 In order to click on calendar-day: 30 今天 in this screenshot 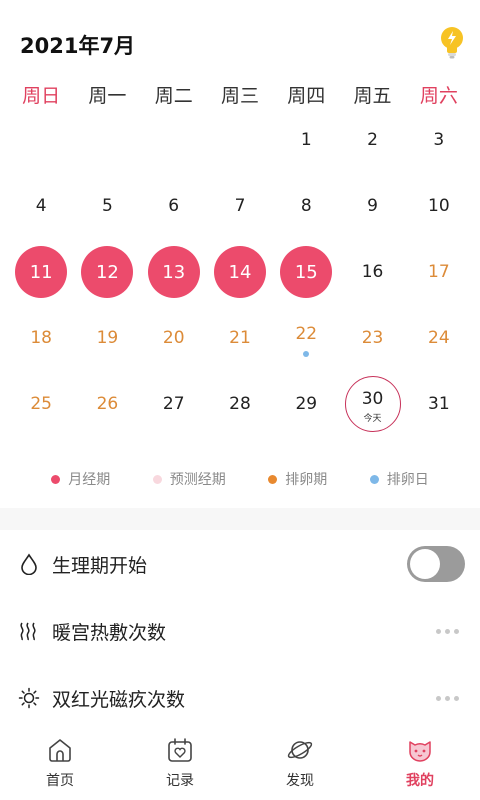, I will do `click(372, 404)`.